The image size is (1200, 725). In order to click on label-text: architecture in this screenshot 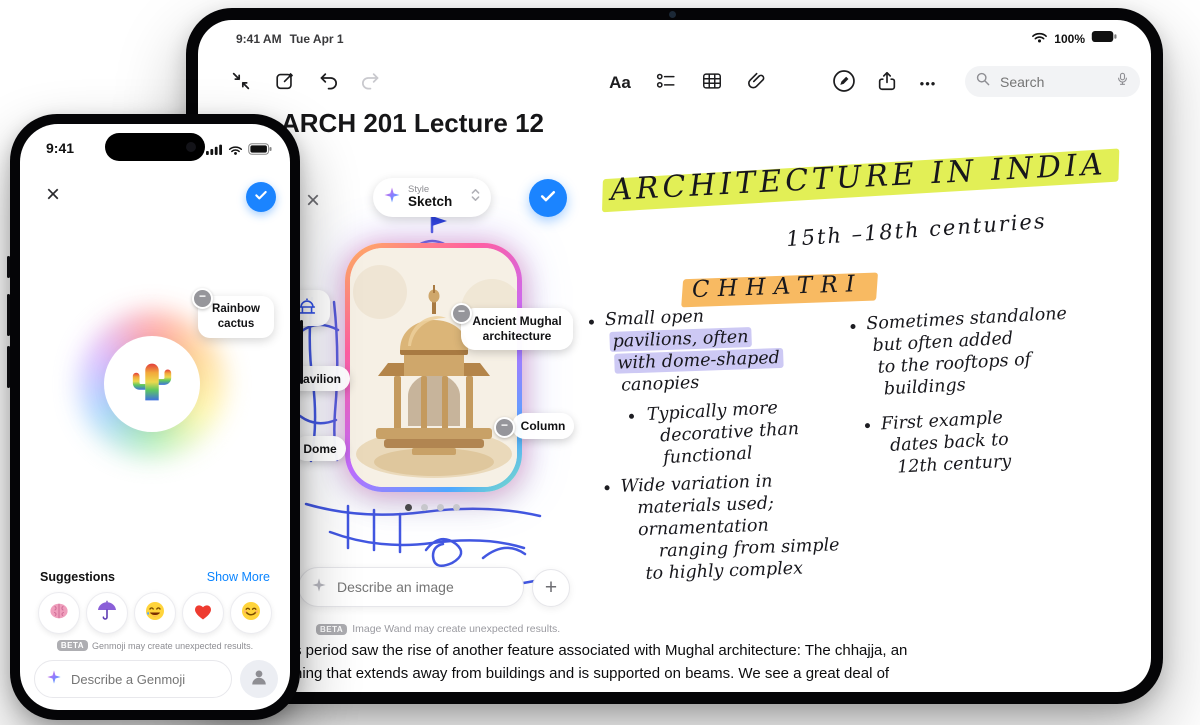, I will do `click(517, 336)`.